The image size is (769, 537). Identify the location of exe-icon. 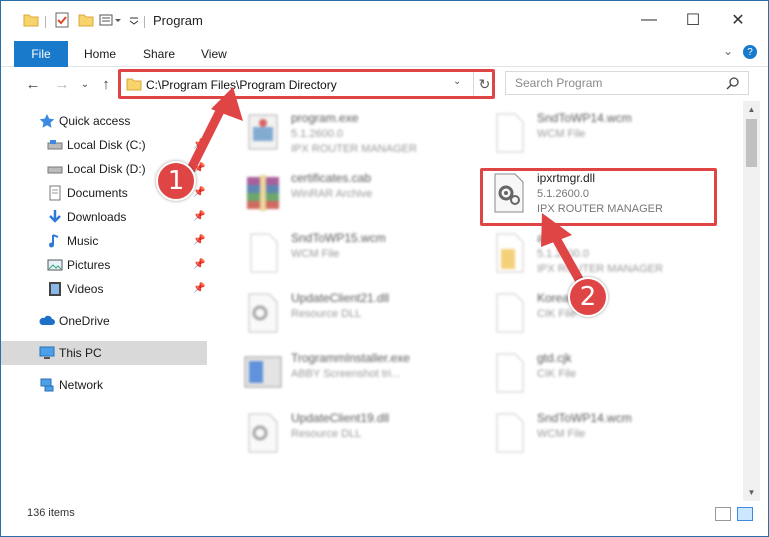
(263, 133).